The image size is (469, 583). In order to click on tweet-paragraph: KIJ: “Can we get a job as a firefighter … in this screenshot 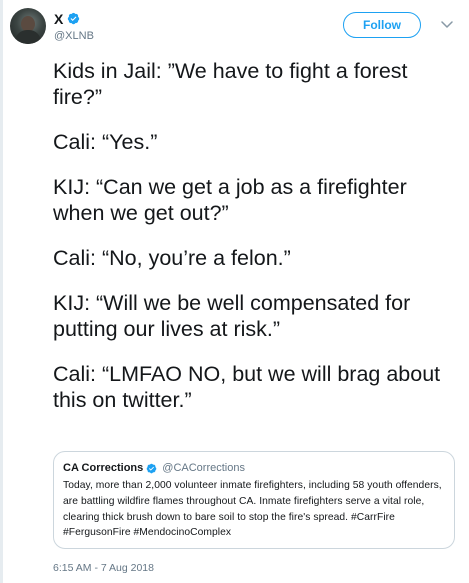, I will do `click(230, 200)`.